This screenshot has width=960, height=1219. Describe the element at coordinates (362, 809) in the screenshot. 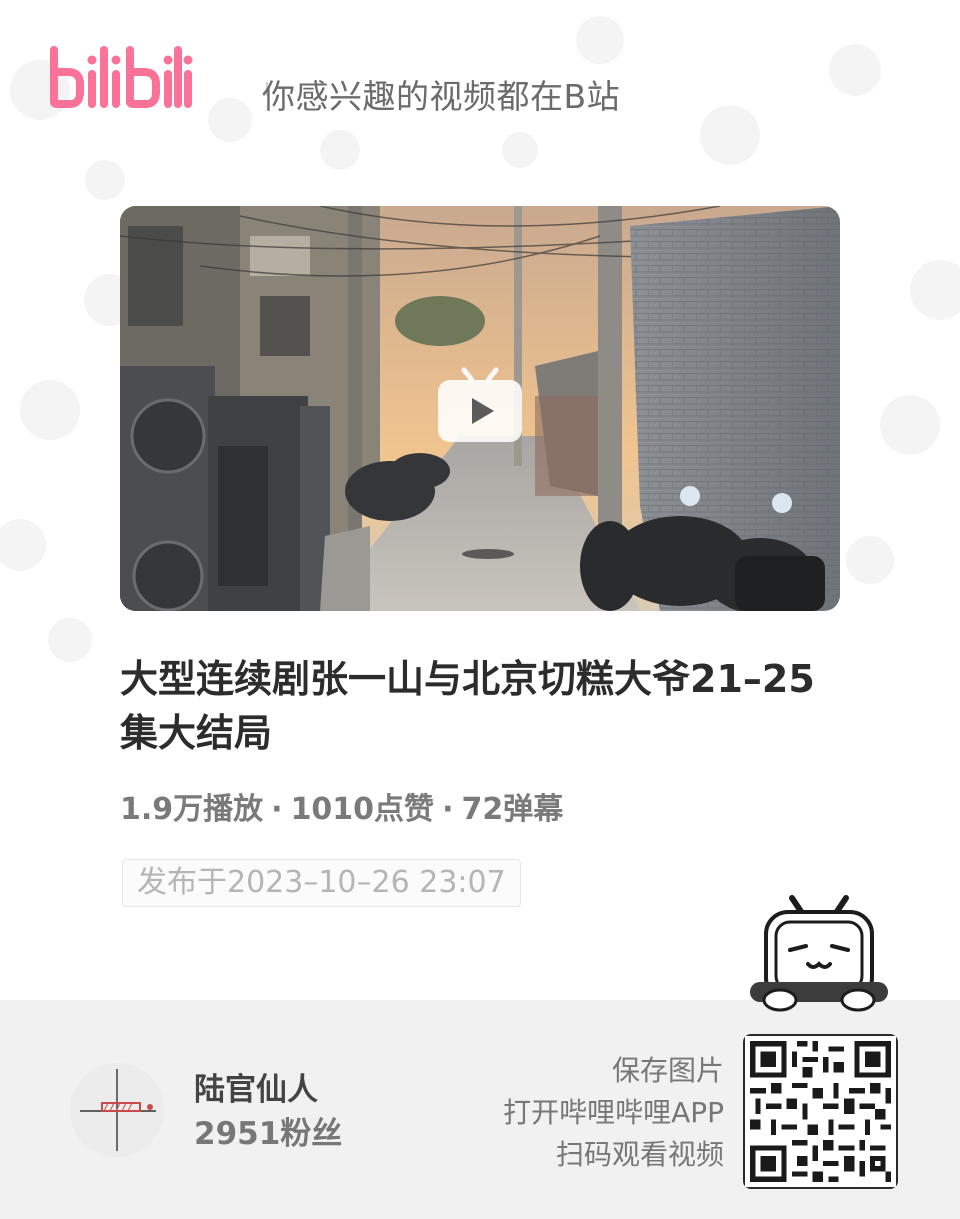

I see `like-count: 1010点赞` at that location.